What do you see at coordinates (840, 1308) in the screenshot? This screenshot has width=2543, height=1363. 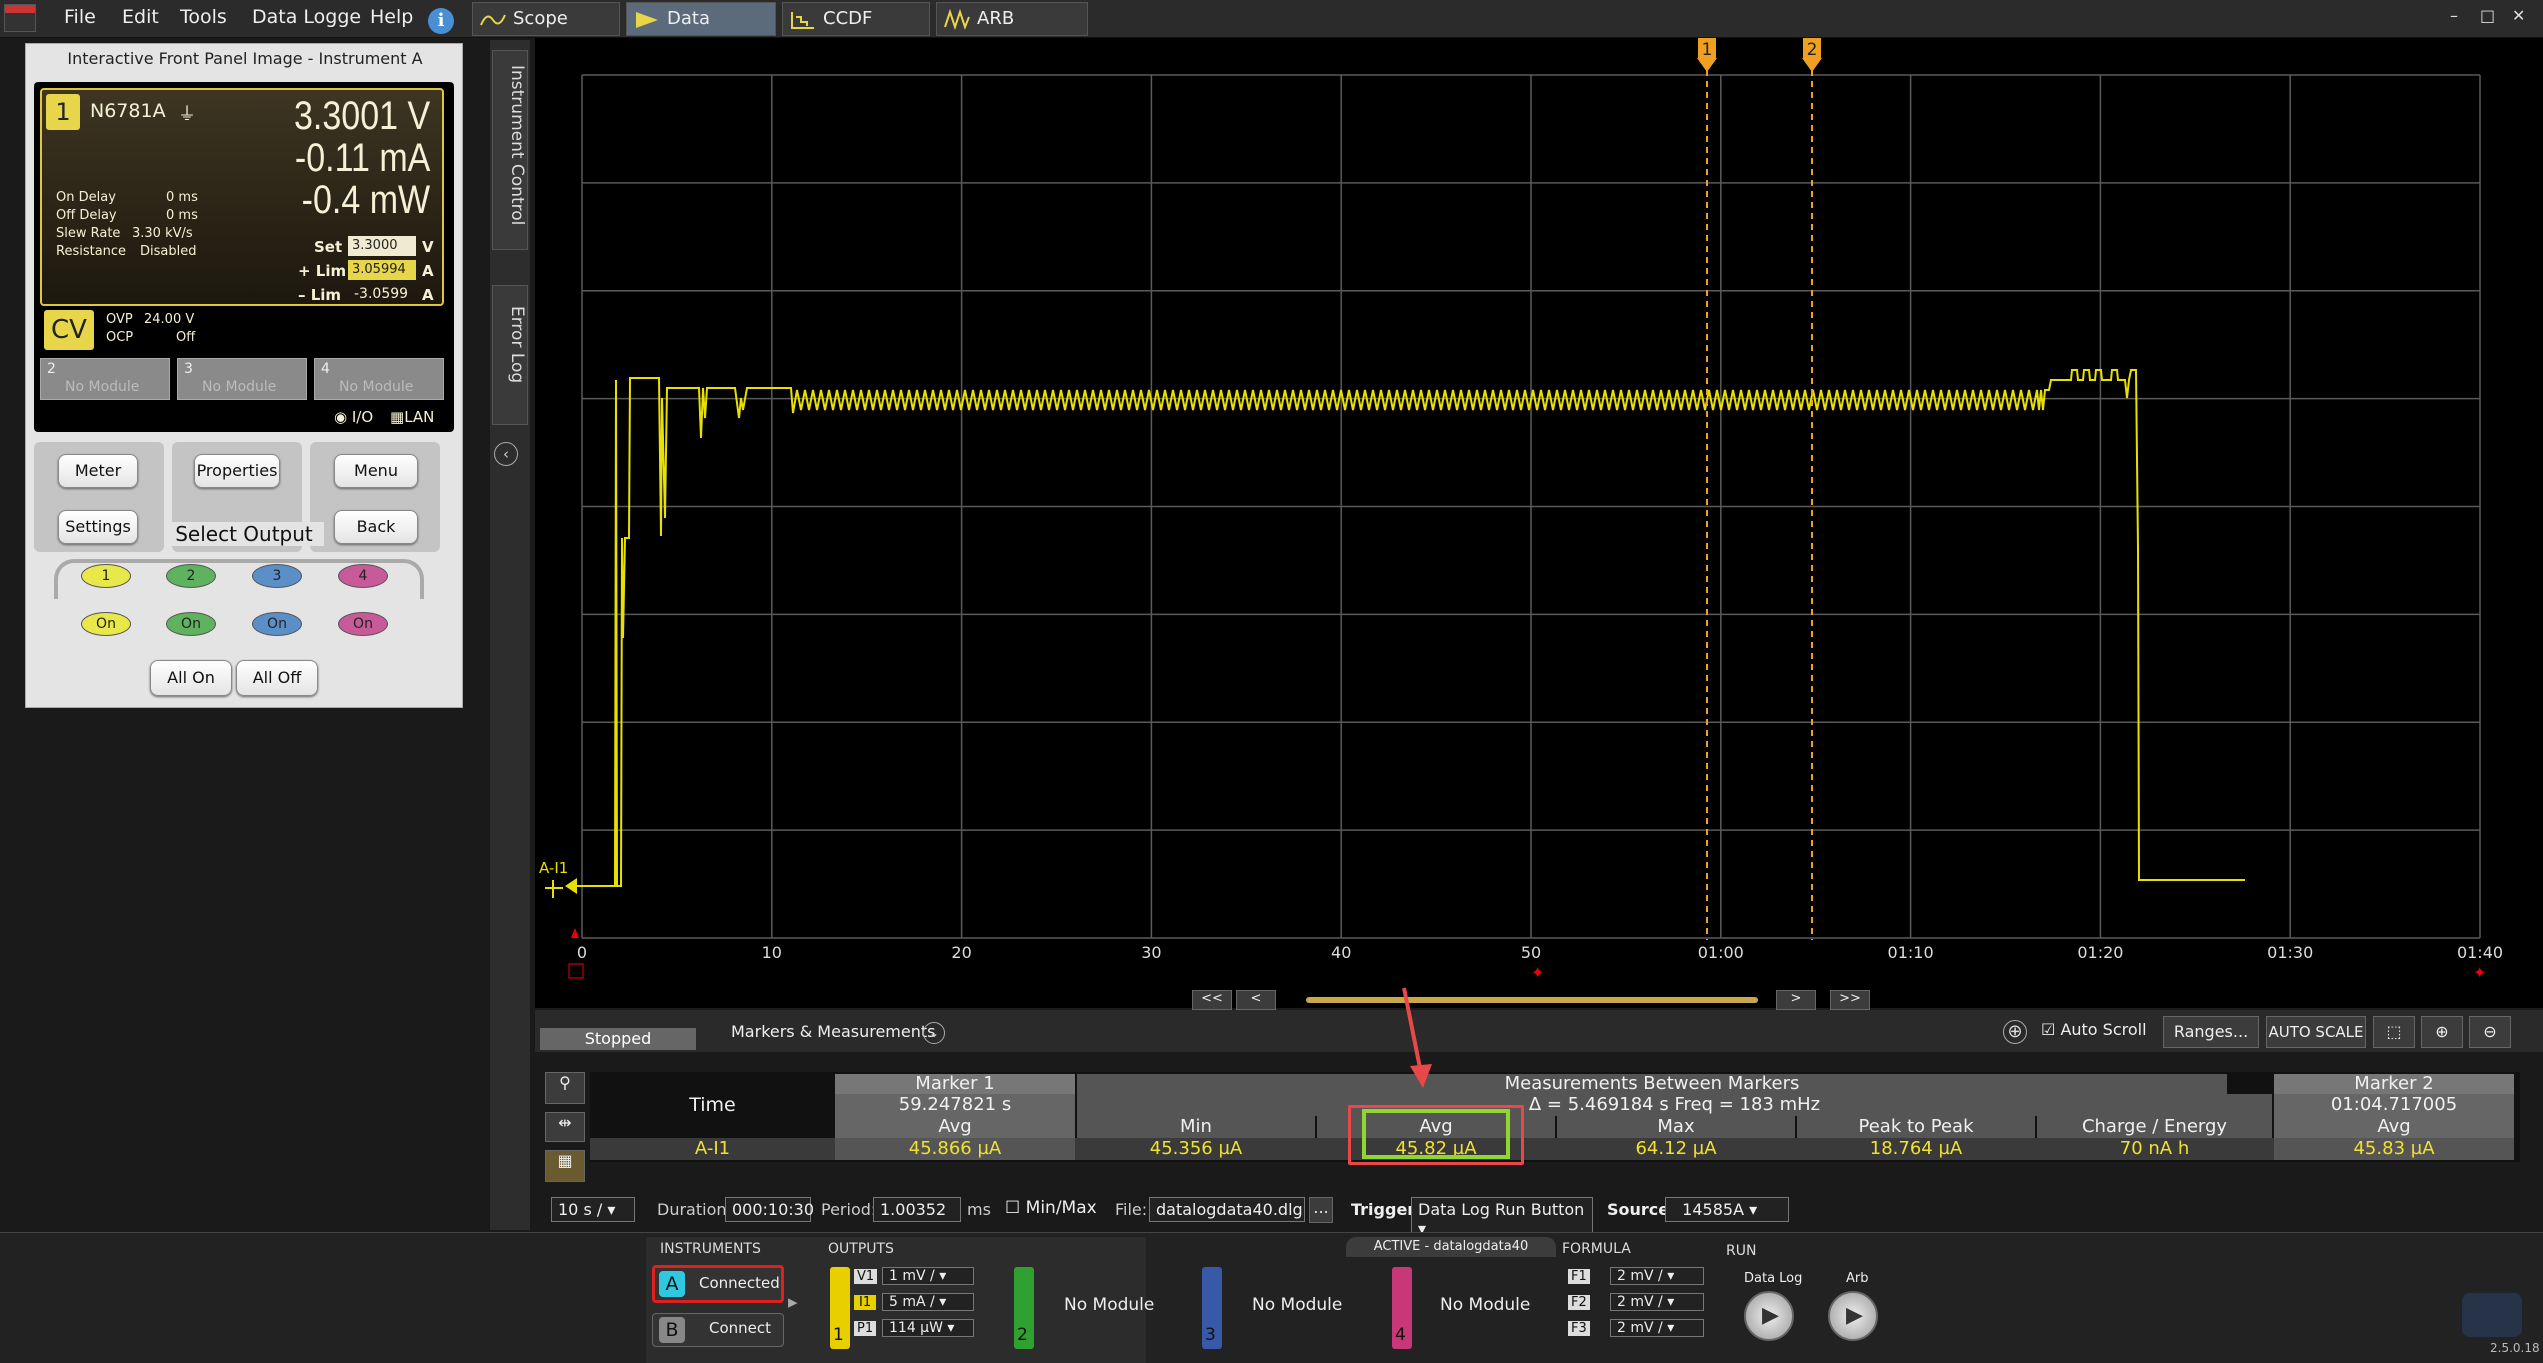 I see `output-1-strip: 1` at bounding box center [840, 1308].